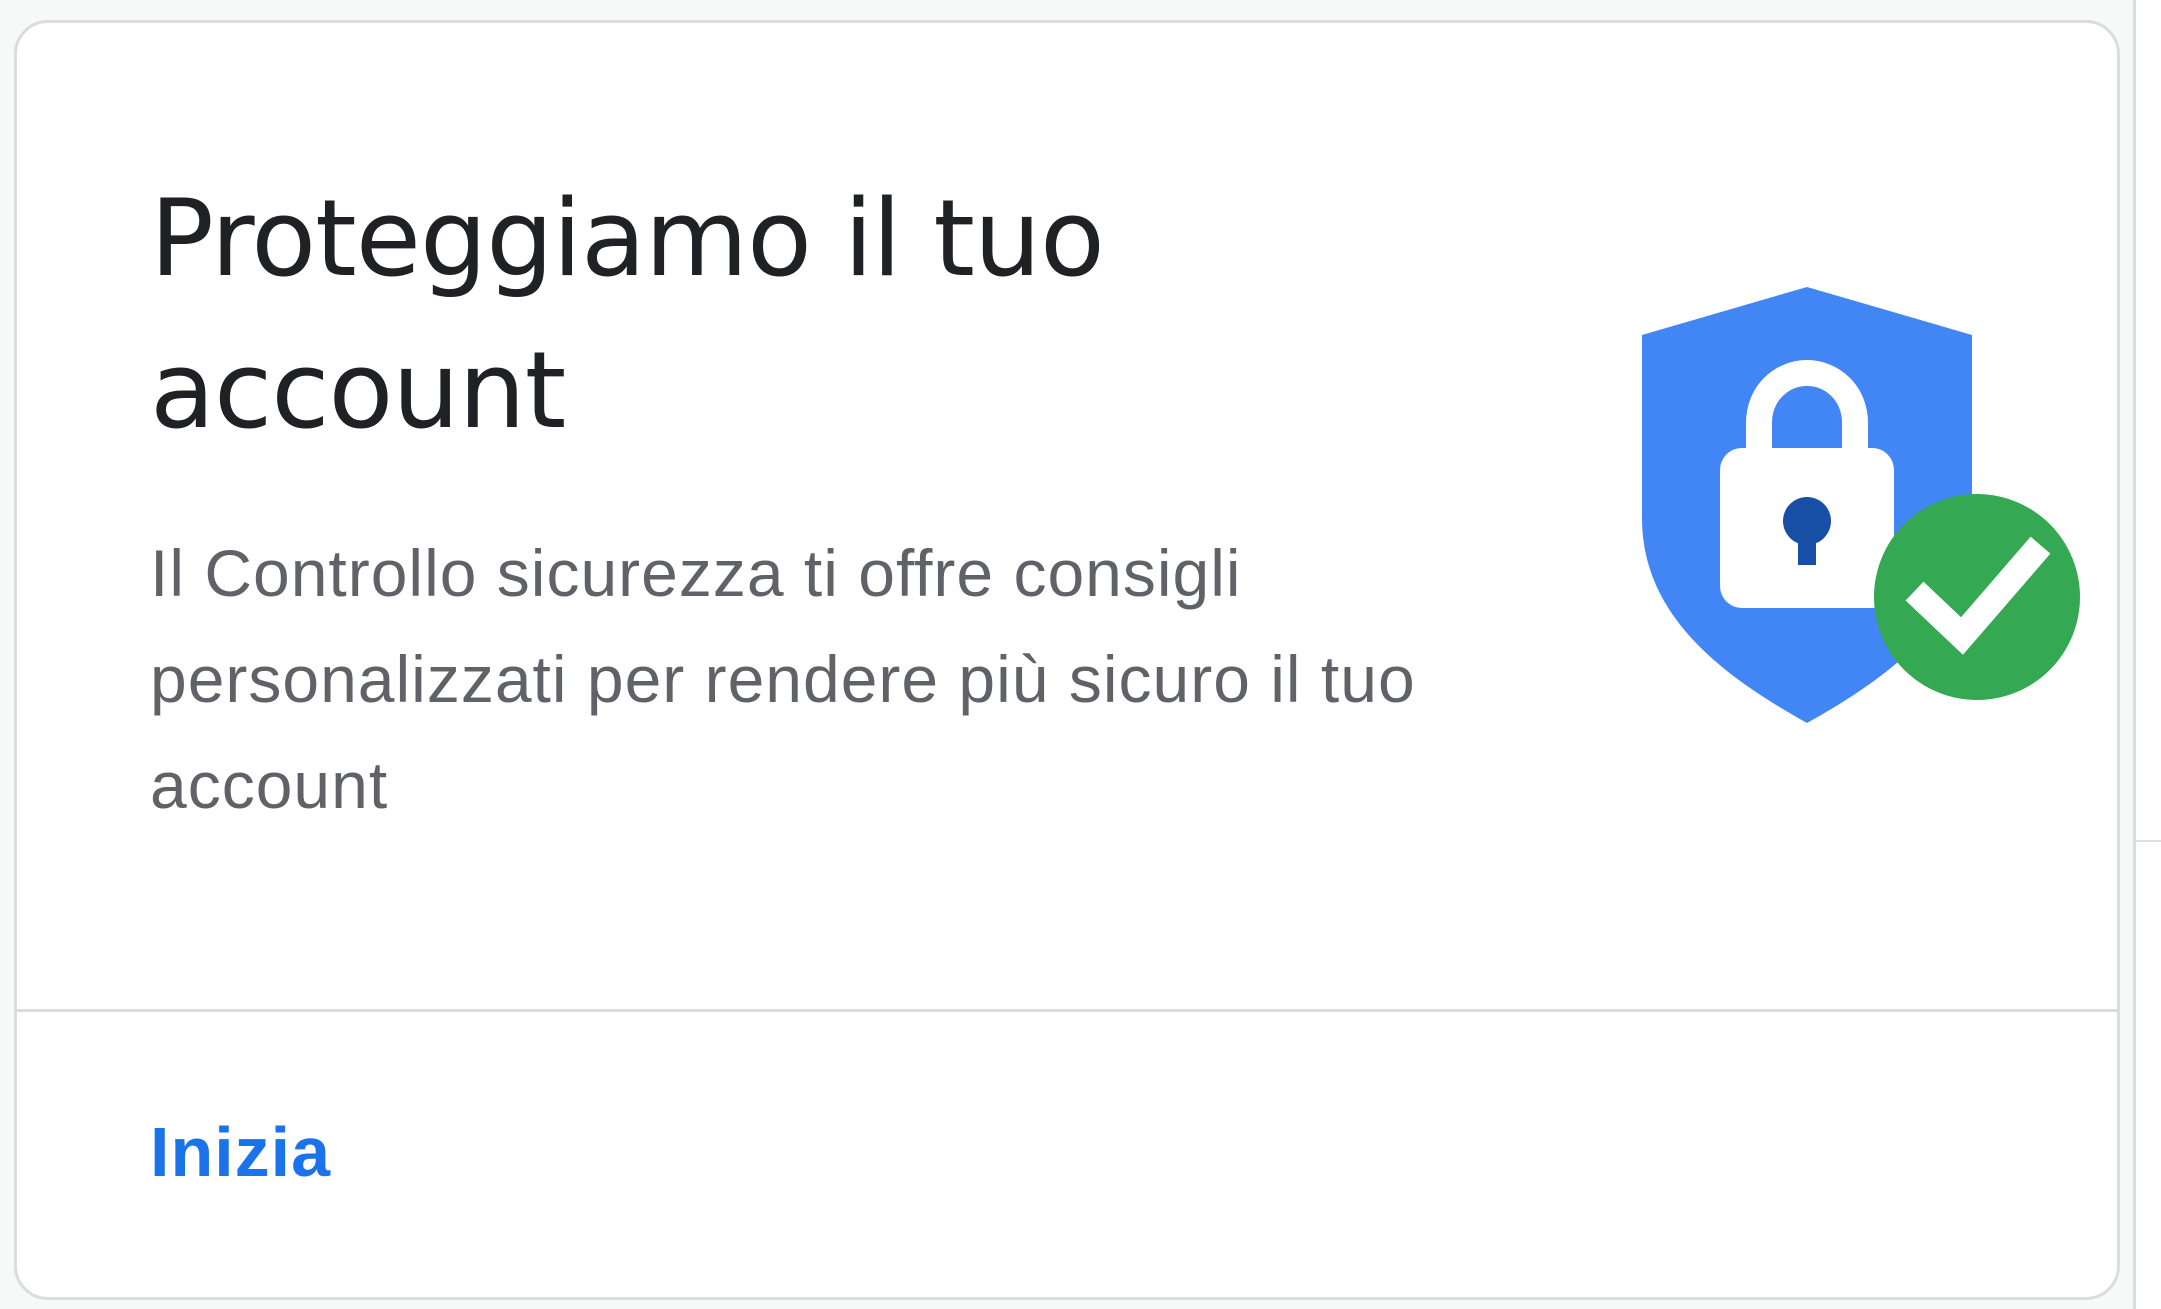  Describe the element at coordinates (1857, 498) in the screenshot. I see `shield-lock-check-icon` at that location.